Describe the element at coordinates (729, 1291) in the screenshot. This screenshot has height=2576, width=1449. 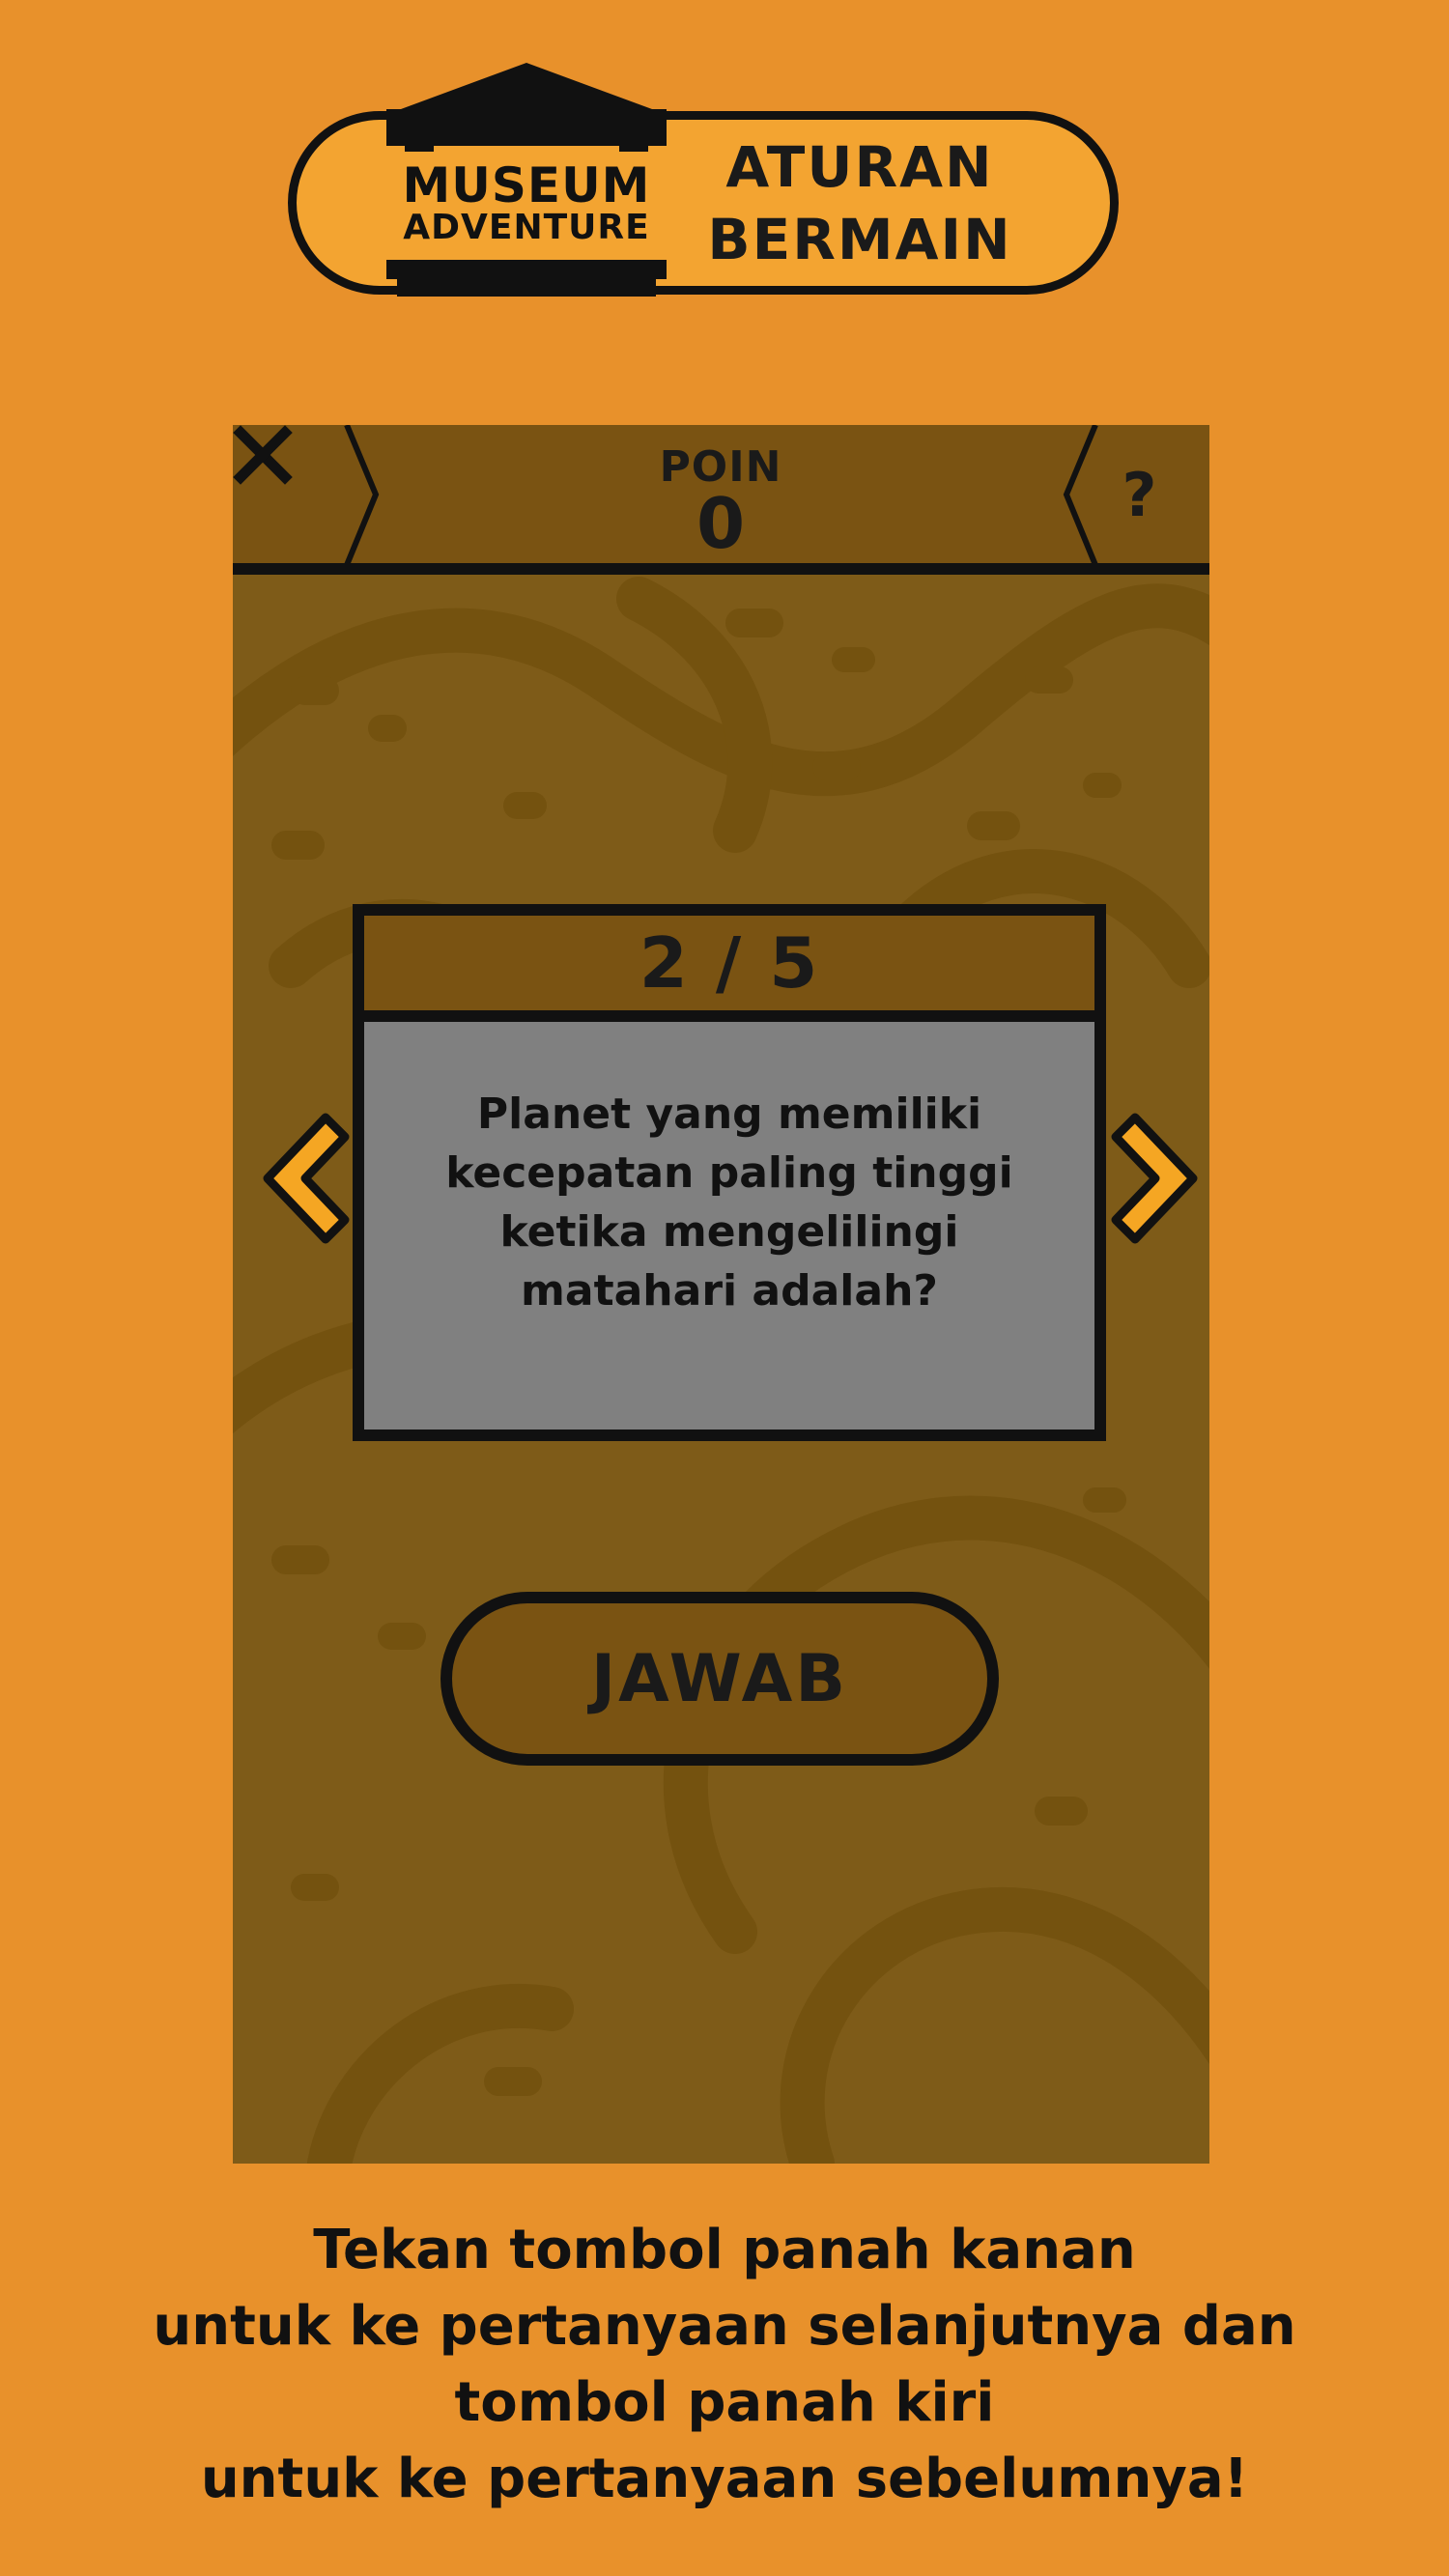
I see `question-line: matahari adalah?` at that location.